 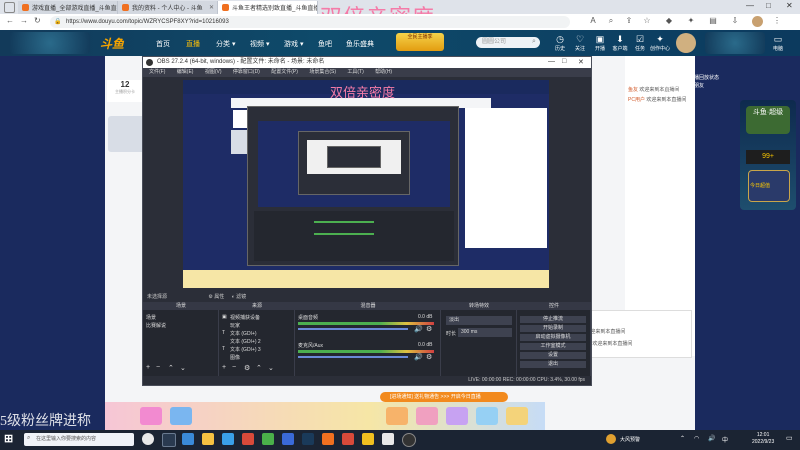 I want to click on task-button: ☑ 任务, so click(x=640, y=43).